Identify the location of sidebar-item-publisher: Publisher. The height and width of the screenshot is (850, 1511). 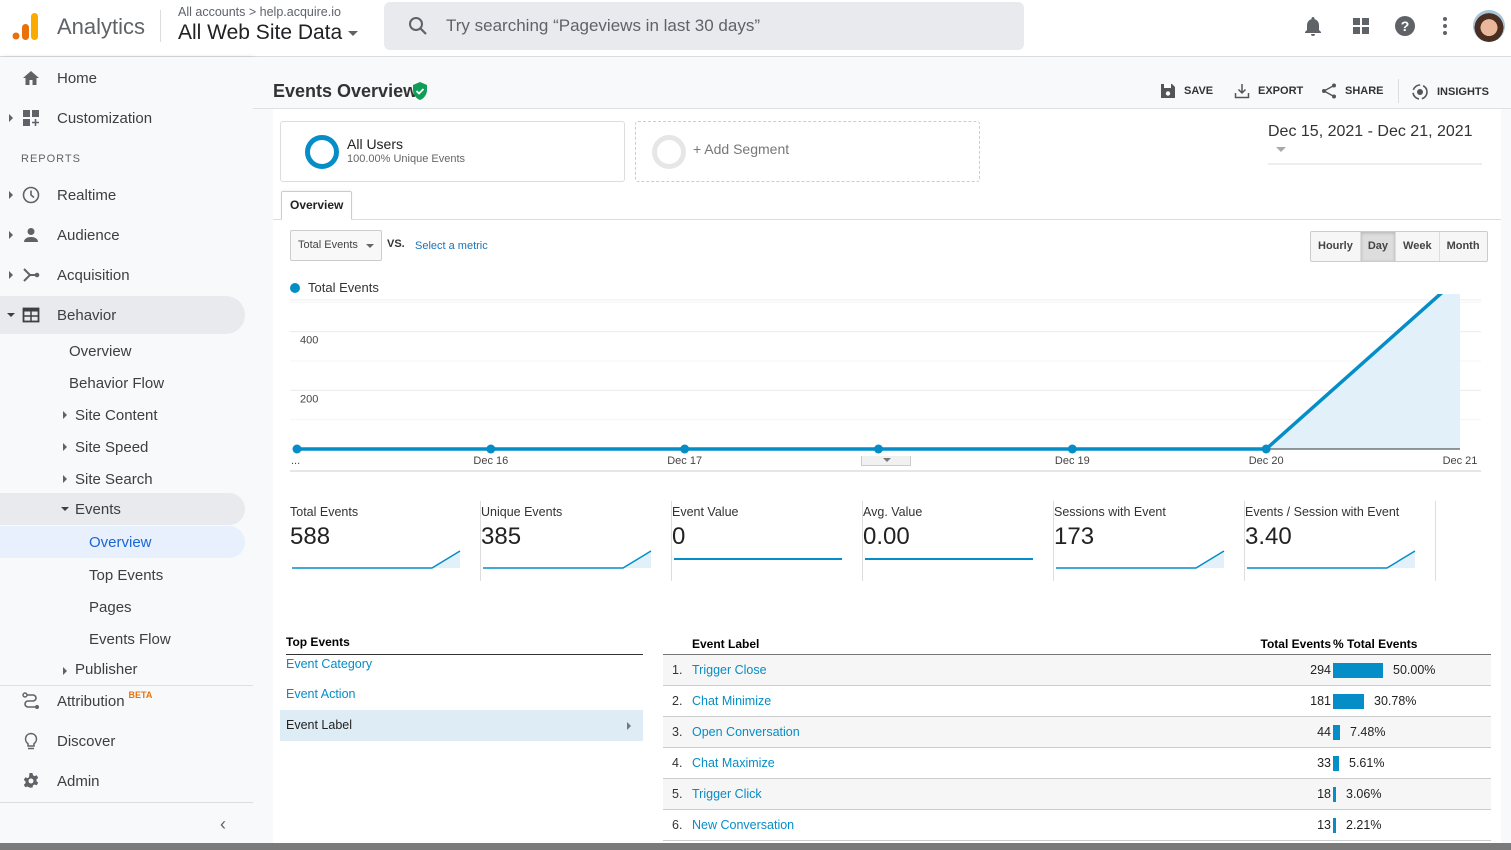
(122, 669).